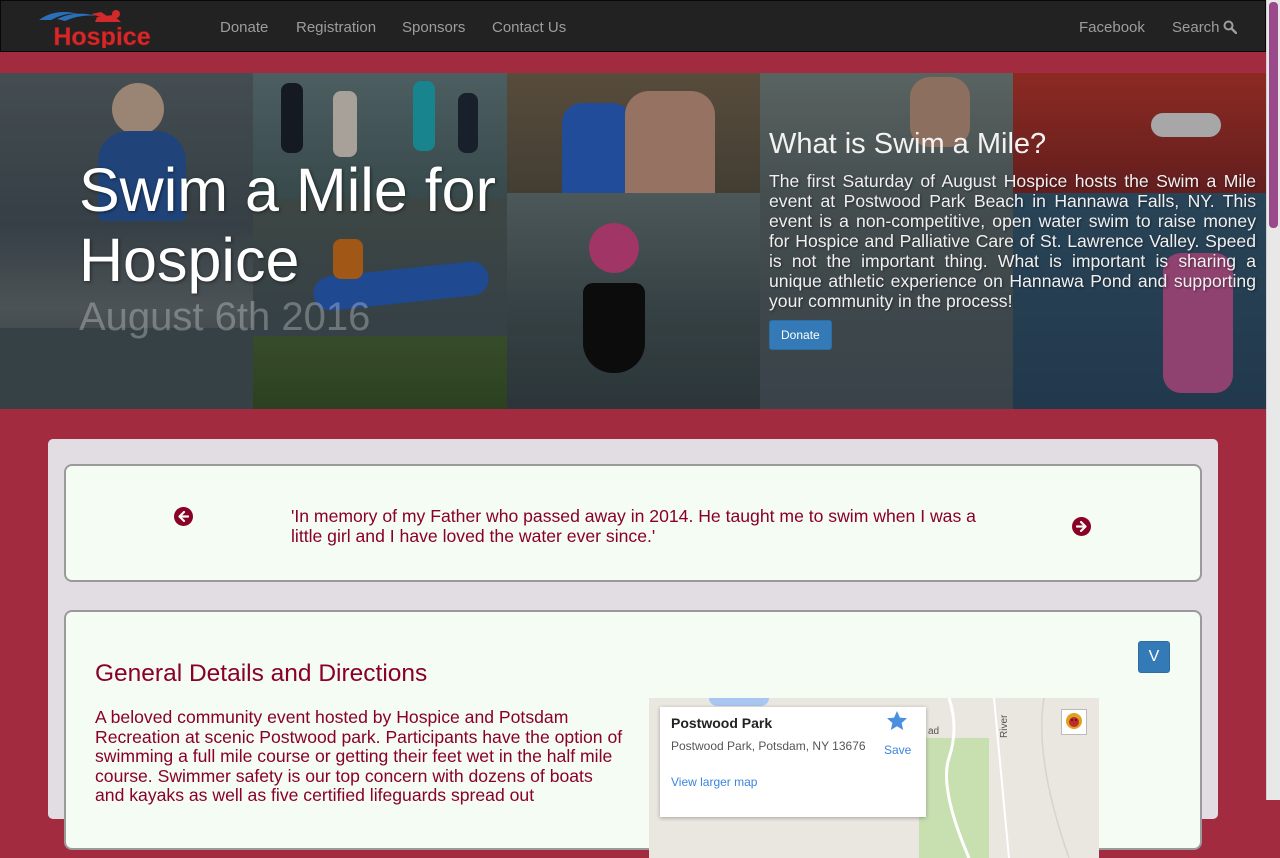  I want to click on nav-registration-link: Registration, so click(336, 27).